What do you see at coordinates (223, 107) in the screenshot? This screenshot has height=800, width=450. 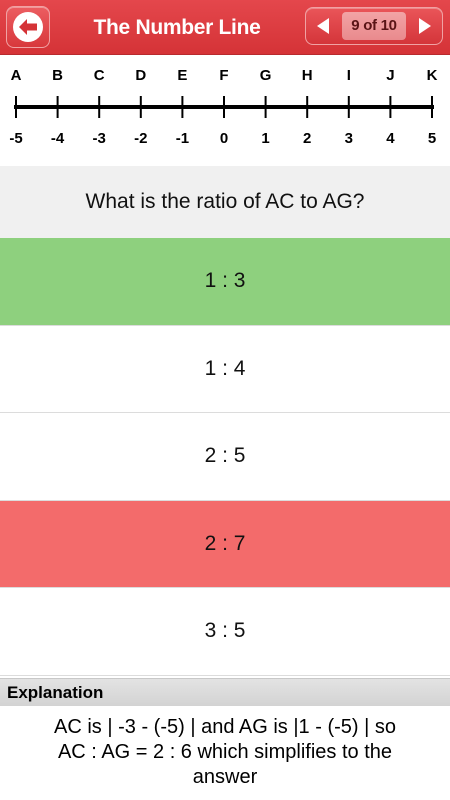 I see `number-line-graphic: A -5 B -4 C -3 D -2 E -1 F 0 G 1 H 2 I 3 J 4 K 5` at bounding box center [223, 107].